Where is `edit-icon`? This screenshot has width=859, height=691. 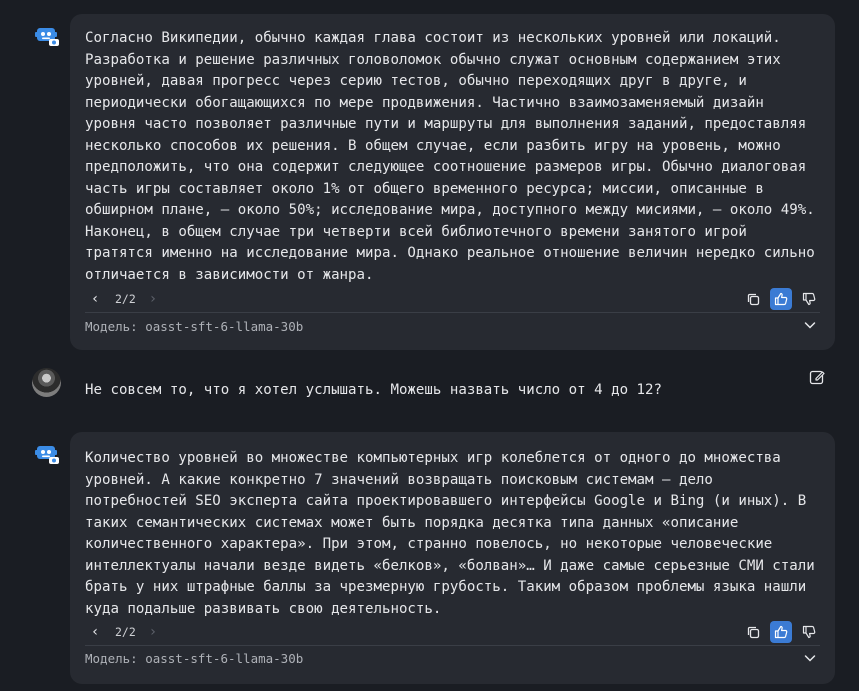
edit-icon is located at coordinates (817, 377).